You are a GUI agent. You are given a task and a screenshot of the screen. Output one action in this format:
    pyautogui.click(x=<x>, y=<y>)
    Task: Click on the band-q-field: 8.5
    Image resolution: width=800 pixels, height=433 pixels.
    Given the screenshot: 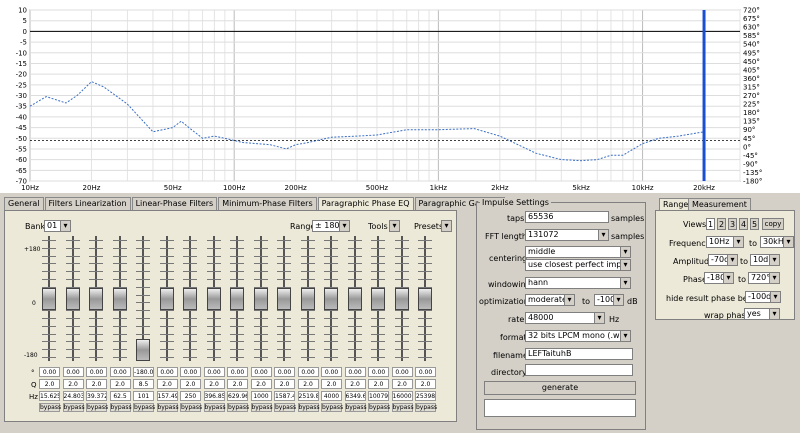 What is the action you would take?
    pyautogui.click(x=143, y=384)
    